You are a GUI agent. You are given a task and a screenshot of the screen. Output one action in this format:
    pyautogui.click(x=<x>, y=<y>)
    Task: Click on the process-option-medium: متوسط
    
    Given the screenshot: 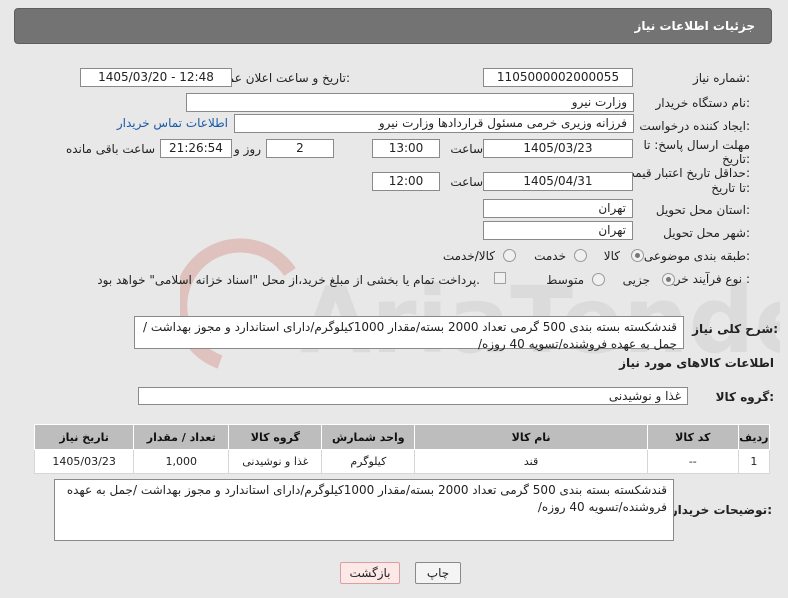 What is the action you would take?
    pyautogui.click(x=565, y=280)
    